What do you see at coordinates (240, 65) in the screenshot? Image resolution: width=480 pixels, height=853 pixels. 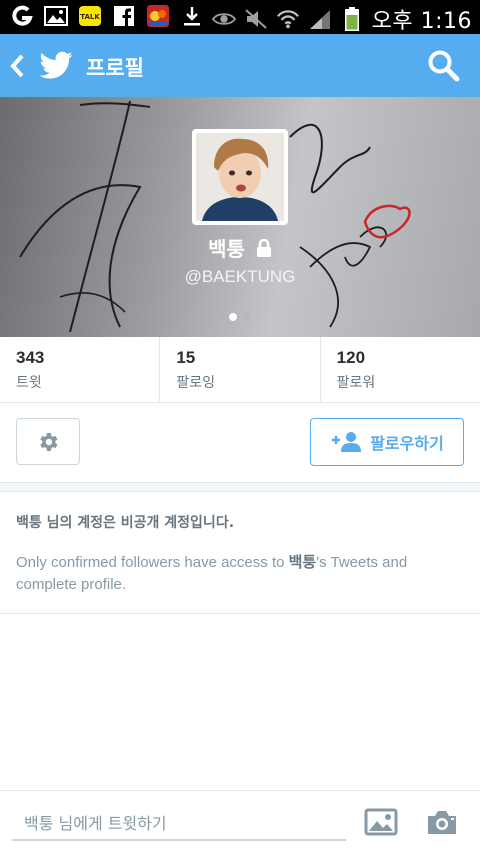 I see `app-bar: 프로필` at bounding box center [240, 65].